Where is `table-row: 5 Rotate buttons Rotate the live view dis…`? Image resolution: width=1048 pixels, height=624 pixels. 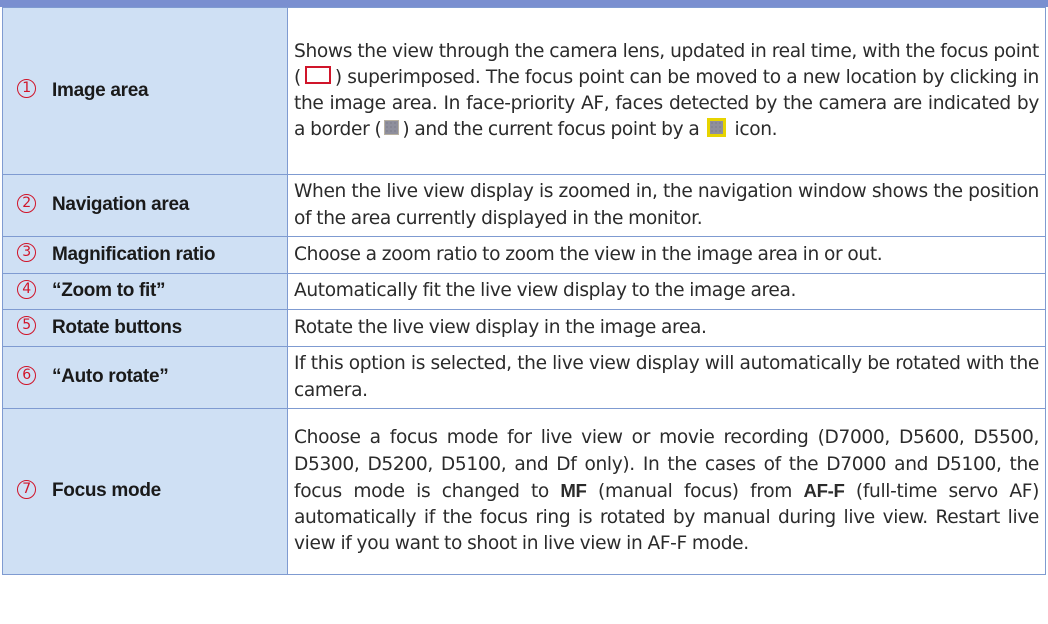
table-row: 5 Rotate buttons Rotate the live view dis… is located at coordinates (524, 328).